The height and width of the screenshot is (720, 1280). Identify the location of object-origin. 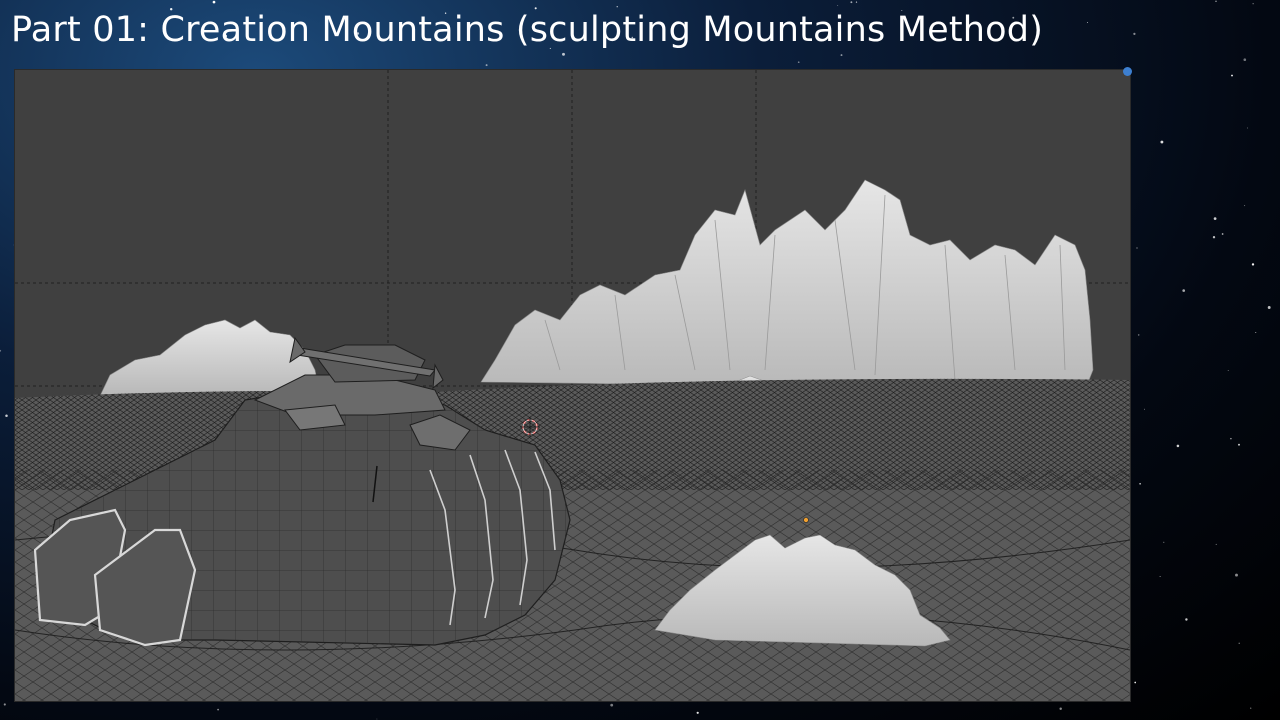
(806, 520).